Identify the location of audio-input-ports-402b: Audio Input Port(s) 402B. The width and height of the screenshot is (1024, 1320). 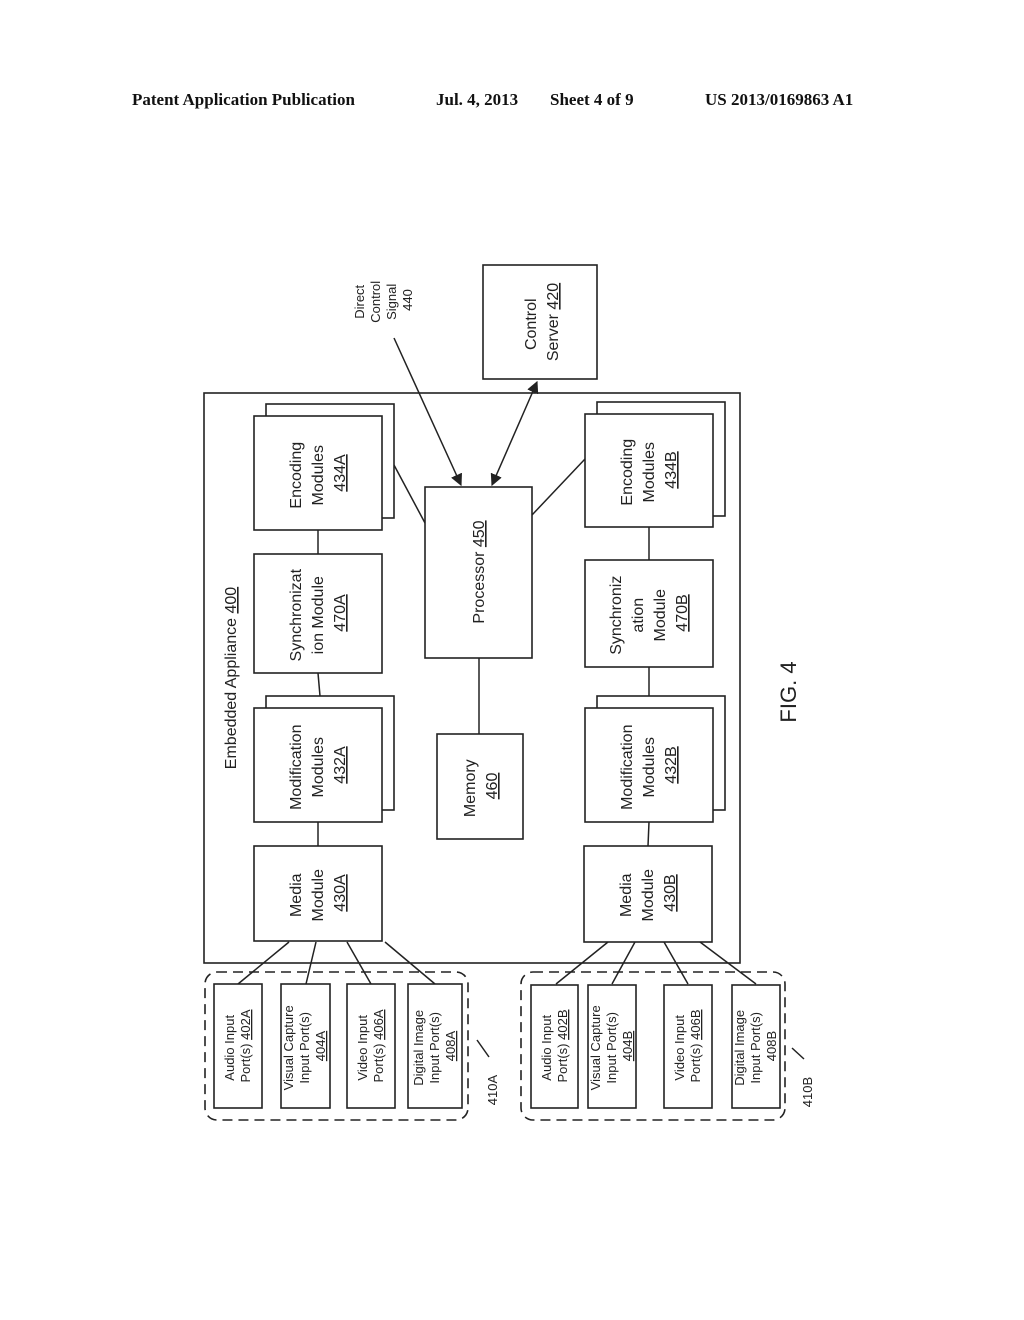
(554, 1046).